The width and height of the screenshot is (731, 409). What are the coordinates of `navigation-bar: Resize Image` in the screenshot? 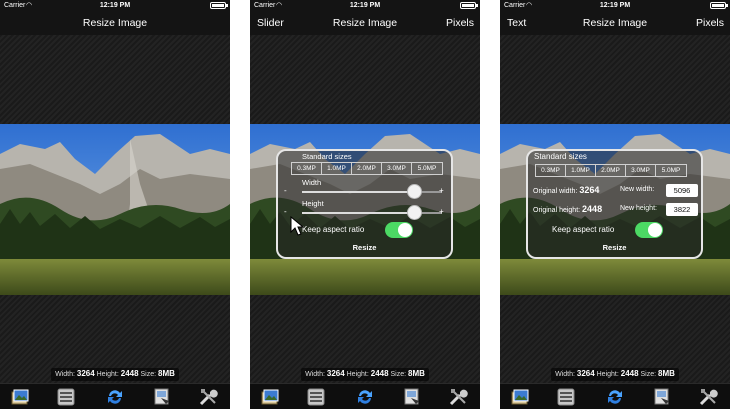 It's located at (115, 23).